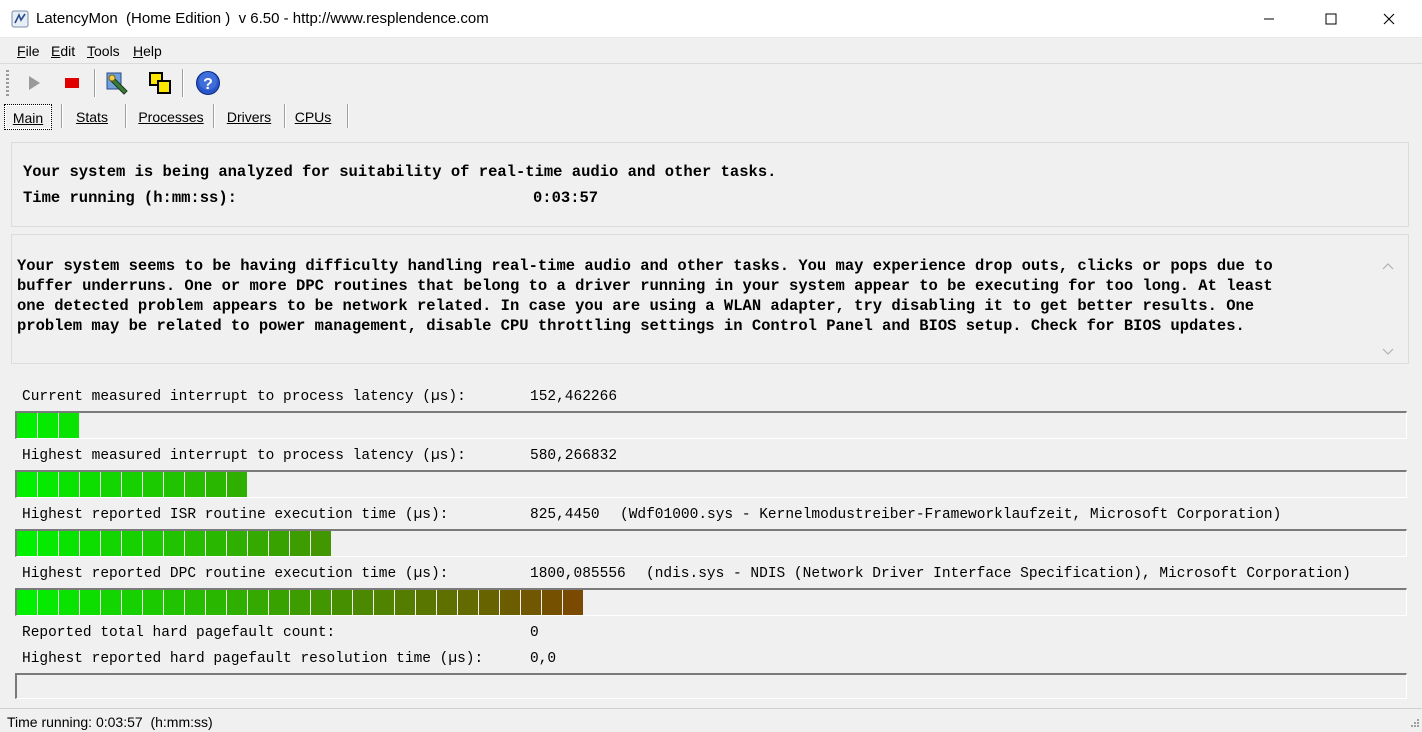  Describe the element at coordinates (103, 51) in the screenshot. I see `menu-tools: Tools` at that location.